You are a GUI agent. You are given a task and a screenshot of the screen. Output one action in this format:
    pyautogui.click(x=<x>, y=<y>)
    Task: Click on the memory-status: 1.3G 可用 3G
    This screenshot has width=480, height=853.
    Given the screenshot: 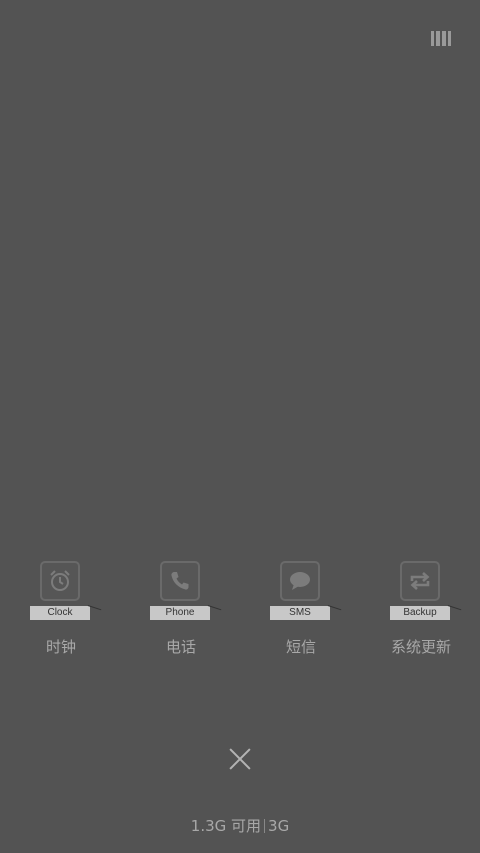 What is the action you would take?
    pyautogui.click(x=240, y=825)
    